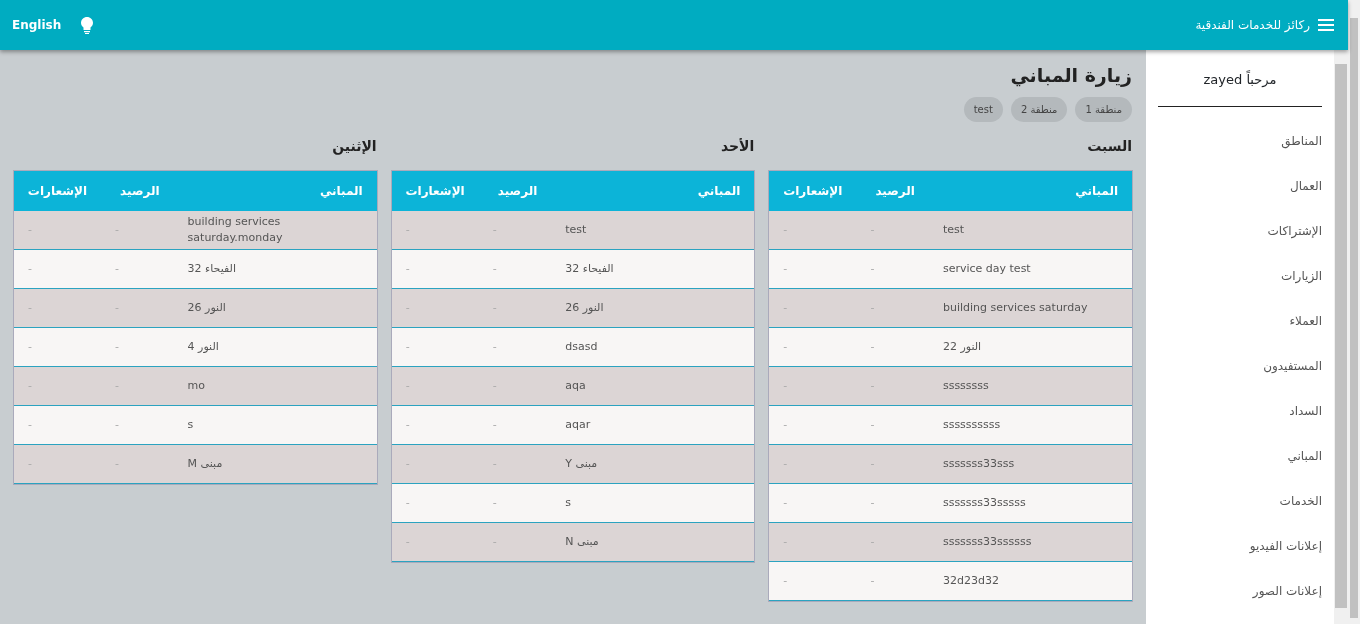  Describe the element at coordinates (653, 347) in the screenshot. I see `table-cell: dsasd` at that location.